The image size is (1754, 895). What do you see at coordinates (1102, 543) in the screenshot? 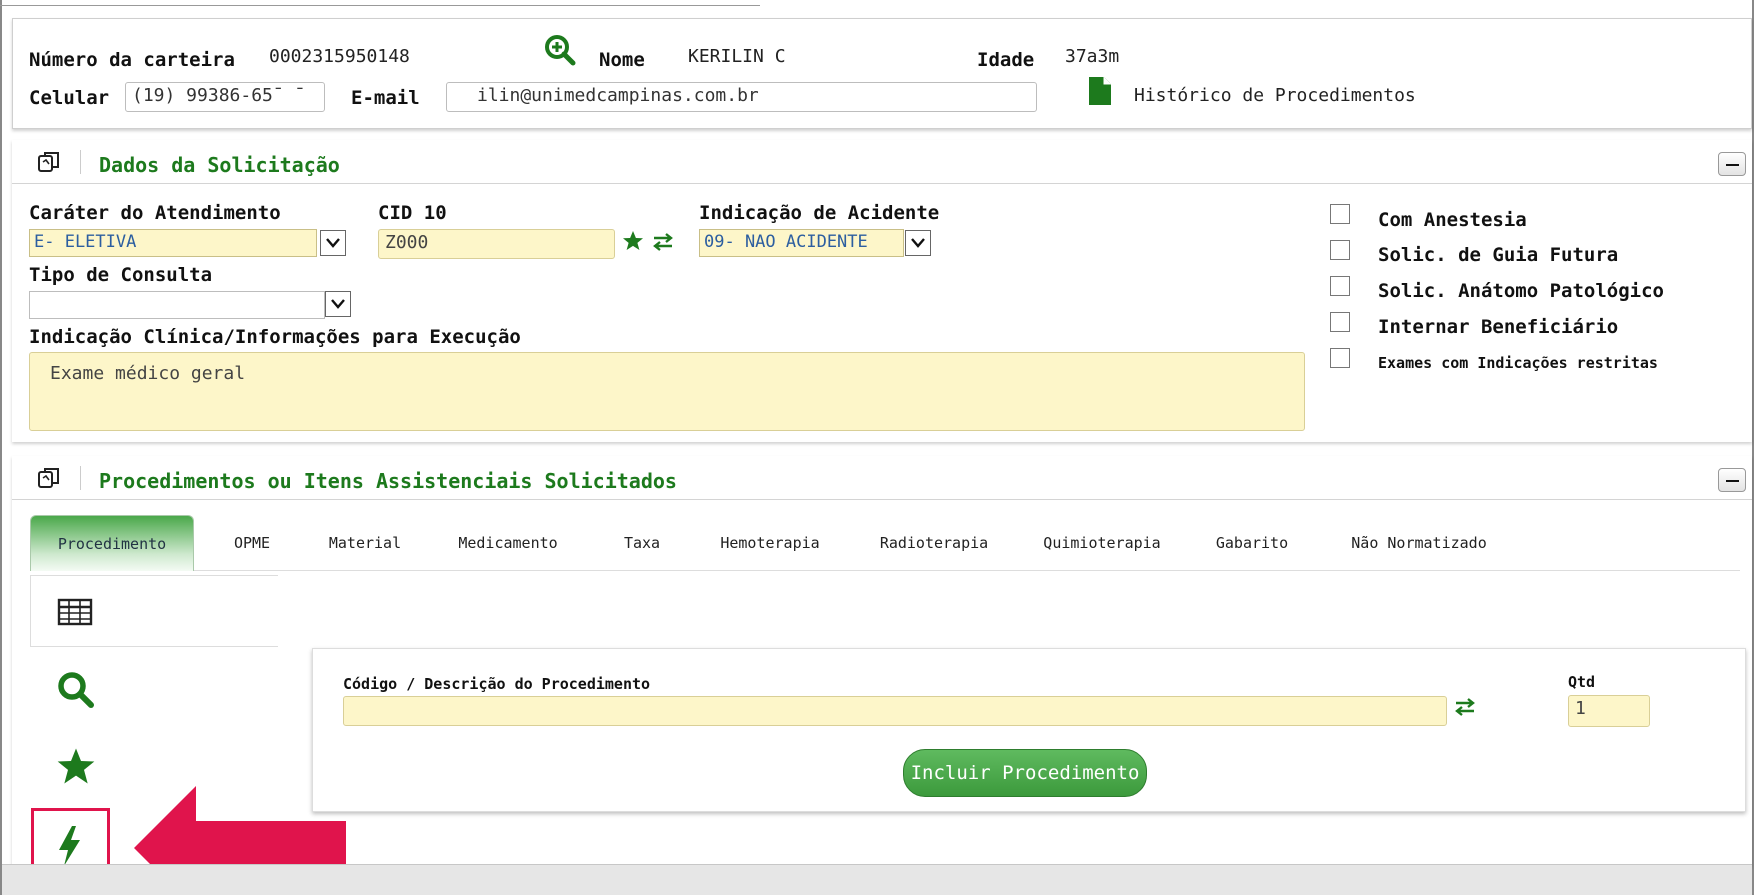
I see `tab-quimioterapia: Quimioterapia` at bounding box center [1102, 543].